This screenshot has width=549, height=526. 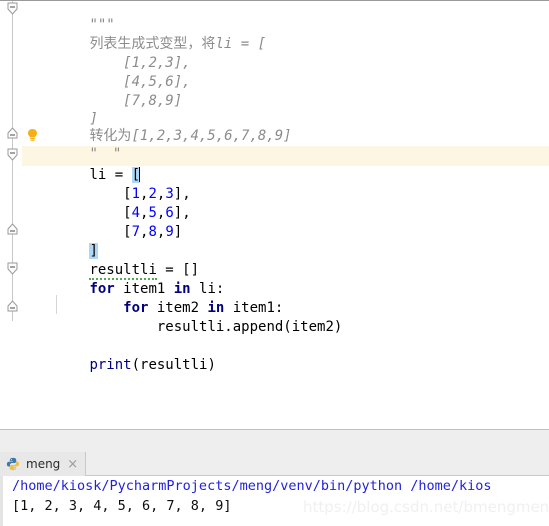 What do you see at coordinates (72, 464) in the screenshot?
I see `close-icon: ×` at bounding box center [72, 464].